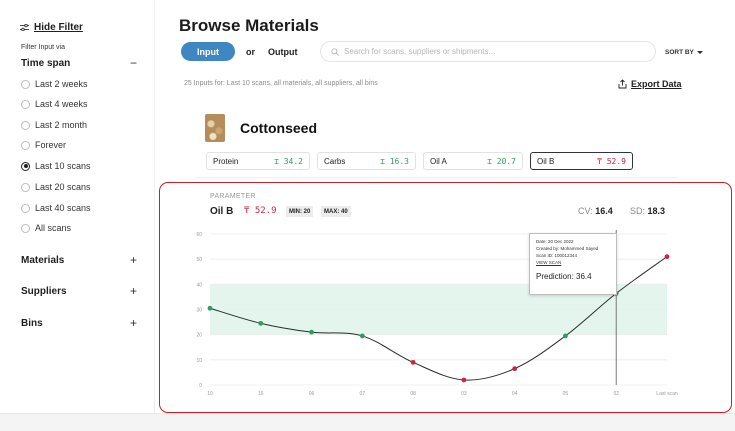 This screenshot has width=735, height=431. I want to click on share-upload-icon, so click(622, 84).